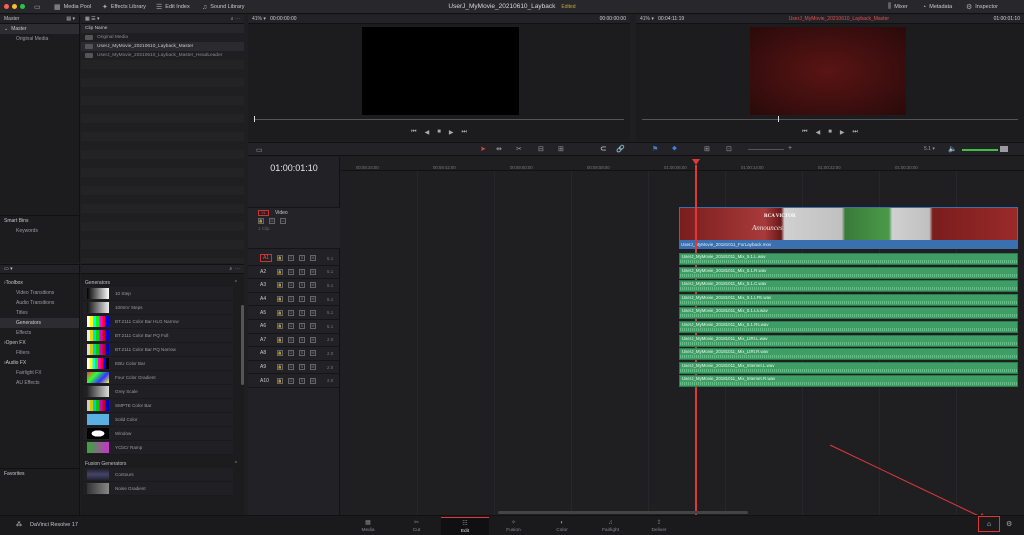 This screenshot has width=1024, height=535. What do you see at coordinates (263, 213) in the screenshot?
I see `track-id: V1` at bounding box center [263, 213].